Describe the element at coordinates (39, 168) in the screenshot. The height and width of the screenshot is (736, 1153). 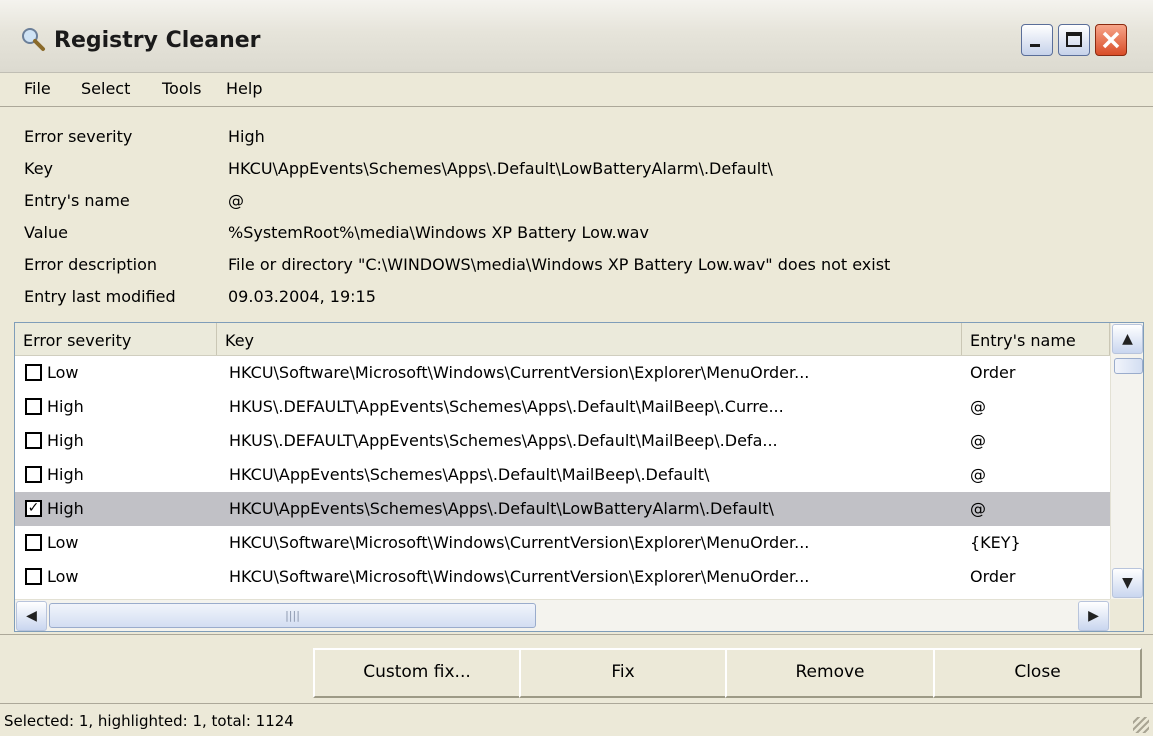
I see `detail-label-key: Key` at that location.